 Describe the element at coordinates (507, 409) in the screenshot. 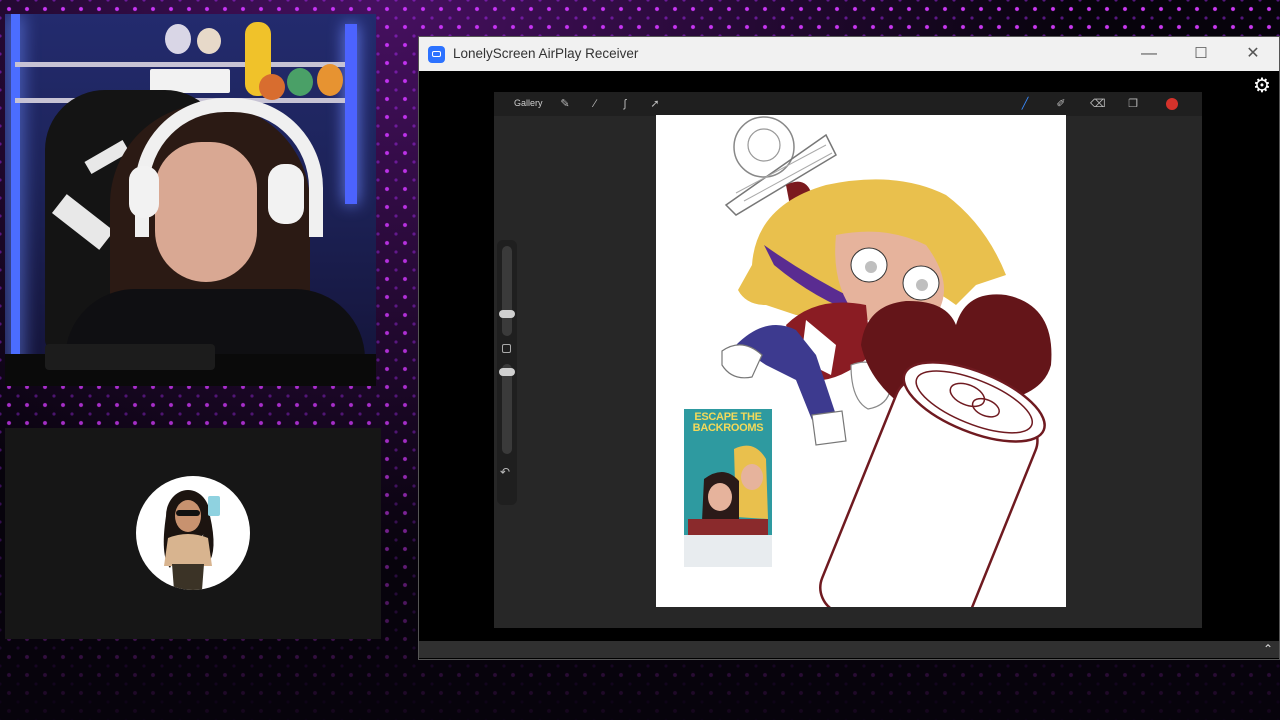

I see `opacity-slider` at that location.